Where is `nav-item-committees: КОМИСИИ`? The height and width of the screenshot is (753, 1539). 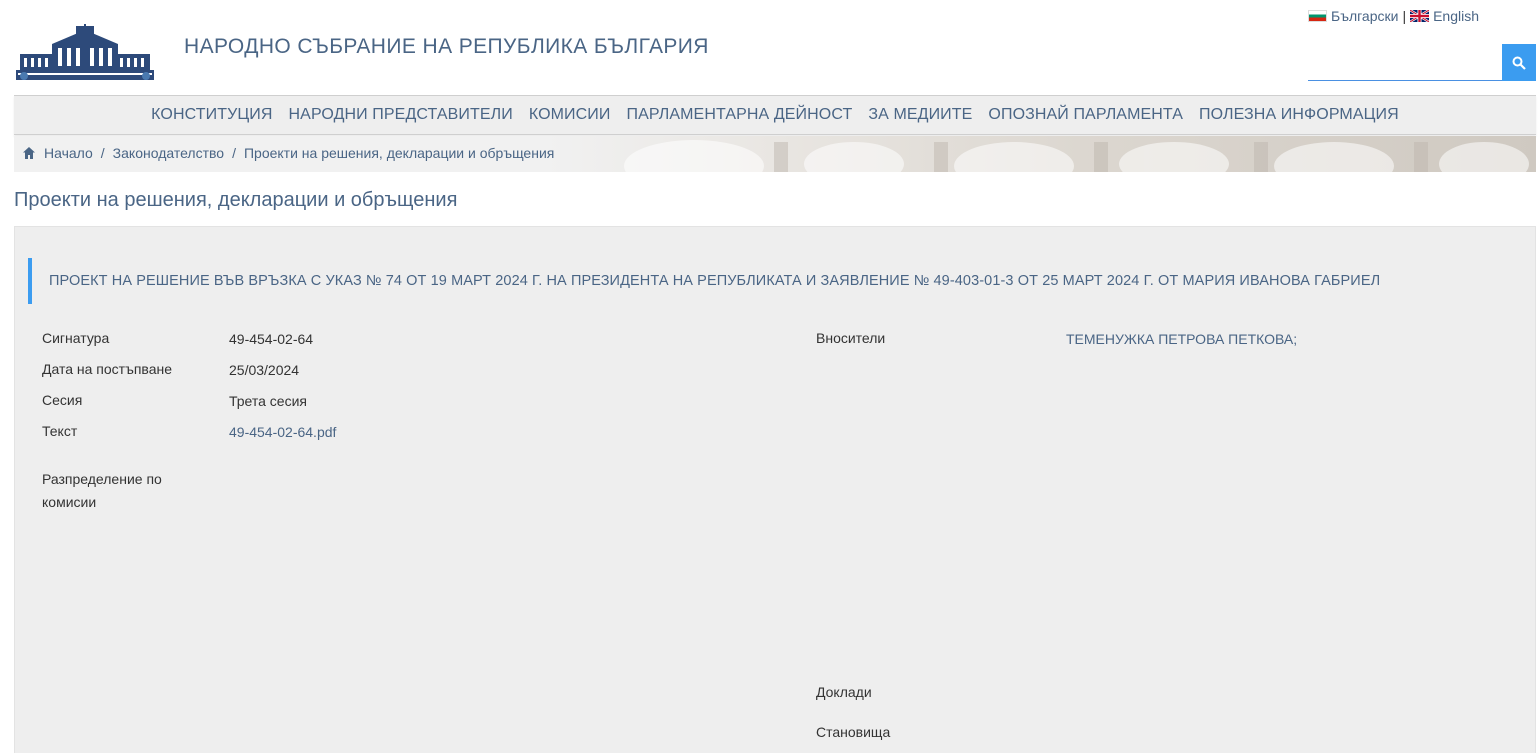
nav-item-committees: КОМИСИИ is located at coordinates (570, 115).